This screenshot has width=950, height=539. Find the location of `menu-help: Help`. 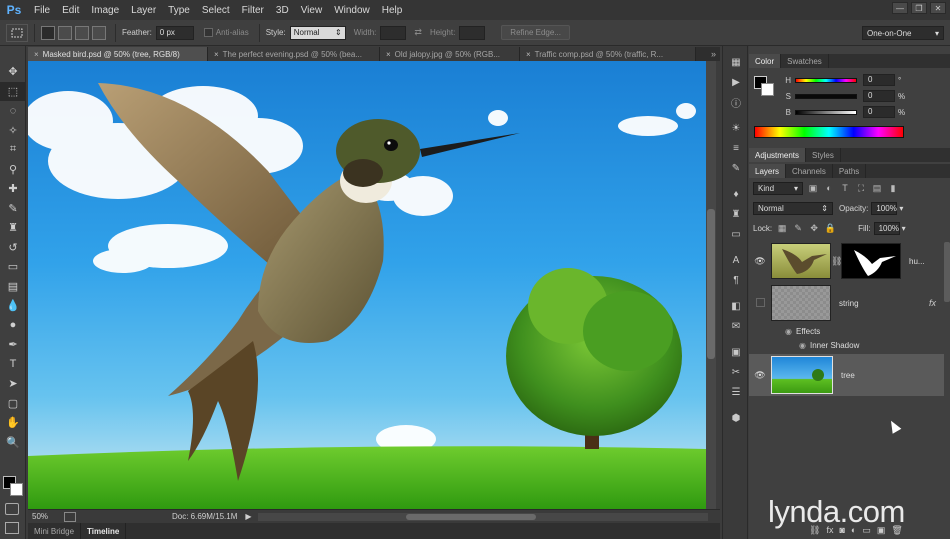

menu-help: Help is located at coordinates (392, 10).